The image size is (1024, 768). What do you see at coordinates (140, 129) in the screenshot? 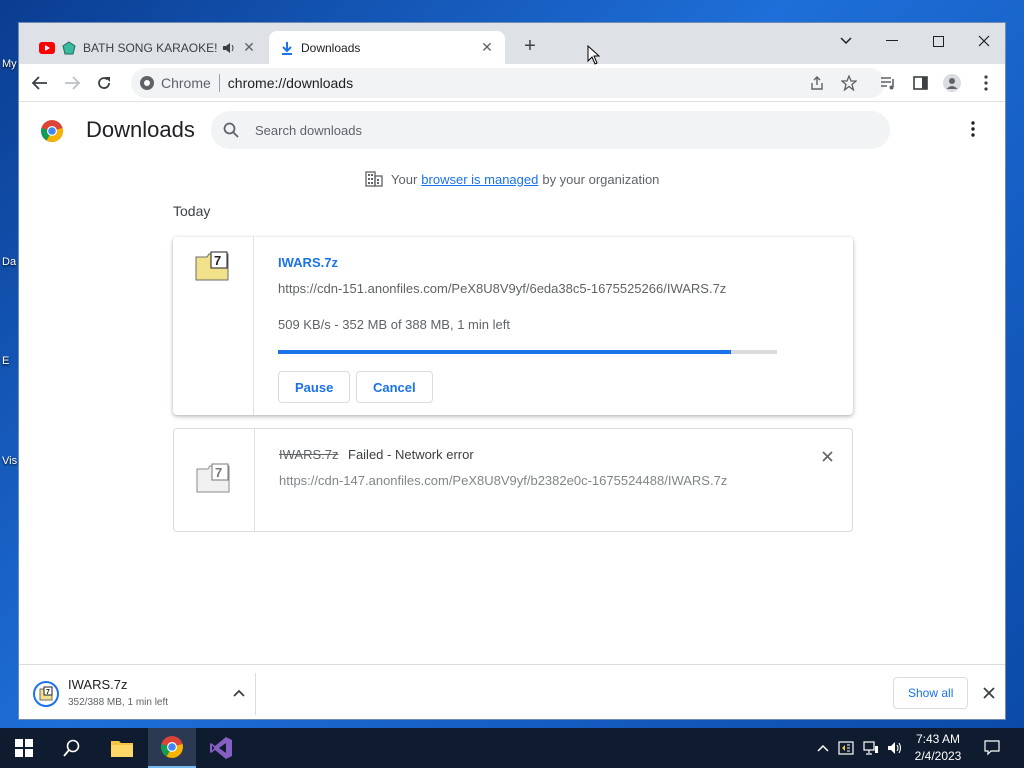
I see `page-title: Downloads` at bounding box center [140, 129].